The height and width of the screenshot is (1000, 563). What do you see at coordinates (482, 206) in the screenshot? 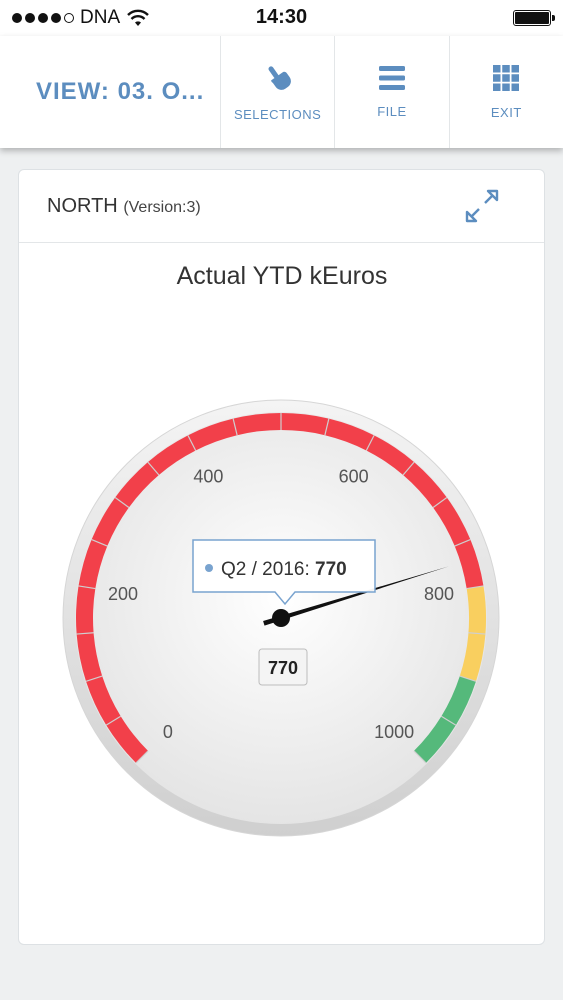
I see `expand-icon` at bounding box center [482, 206].